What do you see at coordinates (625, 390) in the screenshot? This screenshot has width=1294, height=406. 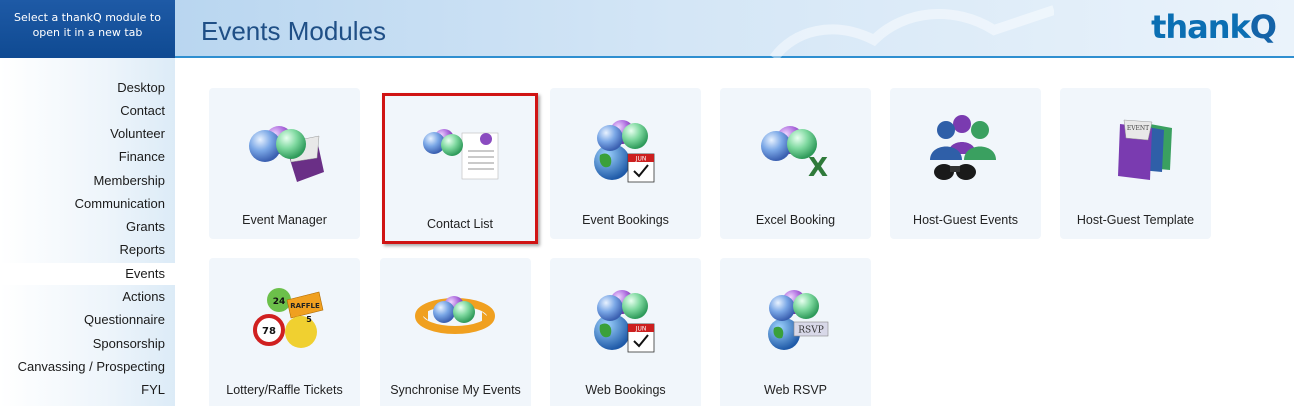 I see `tile-label: Web Bookings` at bounding box center [625, 390].